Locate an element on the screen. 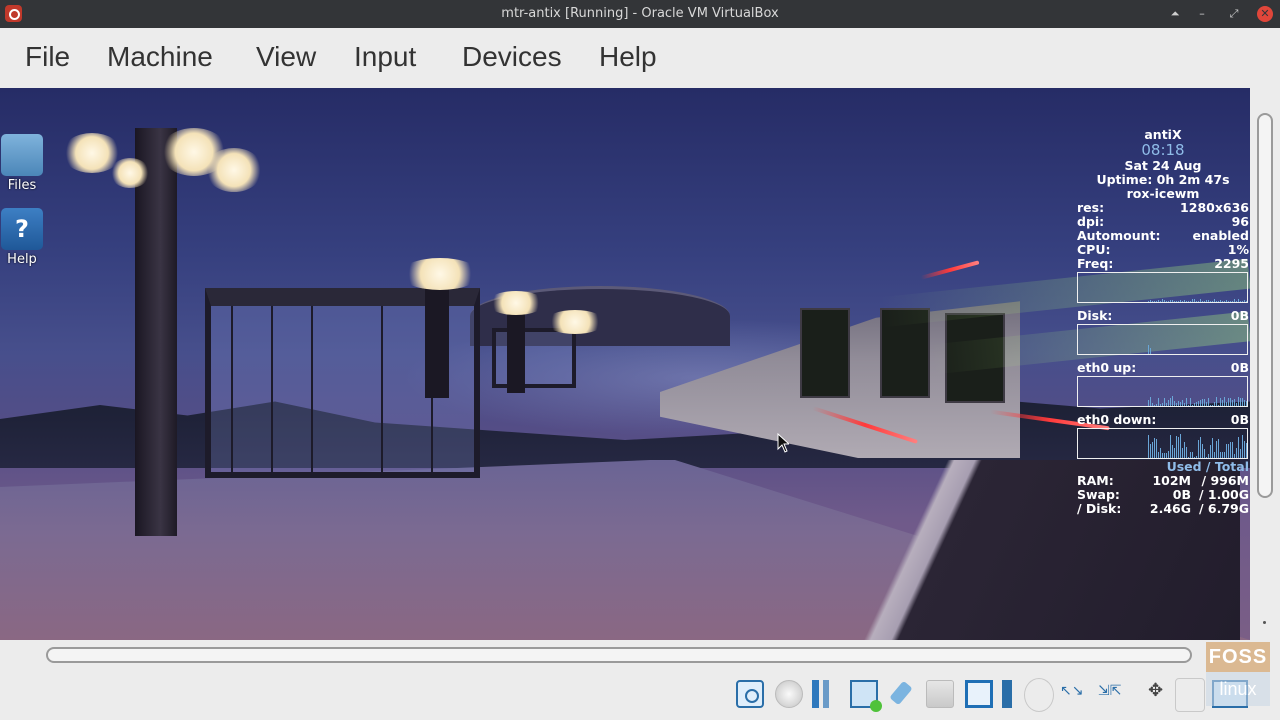 This screenshot has height=720, width=1280. host-key-icon is located at coordinates (1190, 695).